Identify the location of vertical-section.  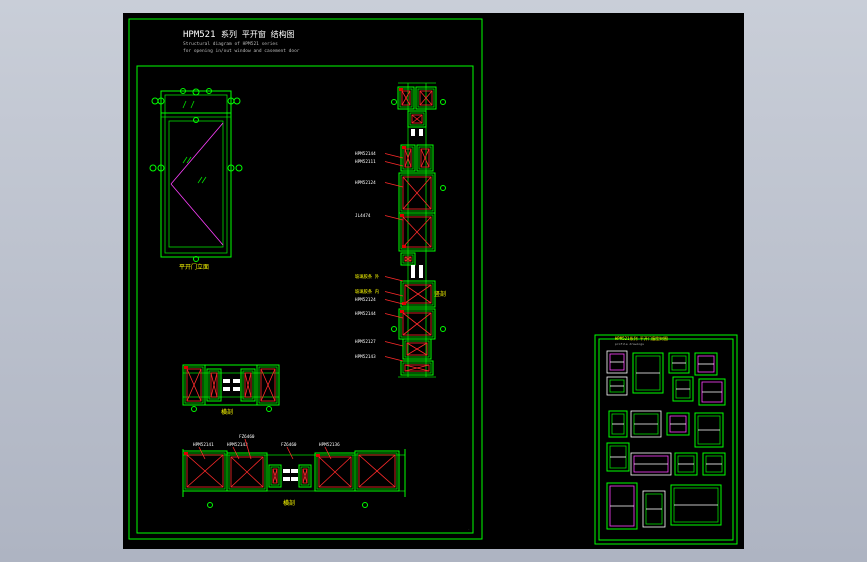
(418, 230).